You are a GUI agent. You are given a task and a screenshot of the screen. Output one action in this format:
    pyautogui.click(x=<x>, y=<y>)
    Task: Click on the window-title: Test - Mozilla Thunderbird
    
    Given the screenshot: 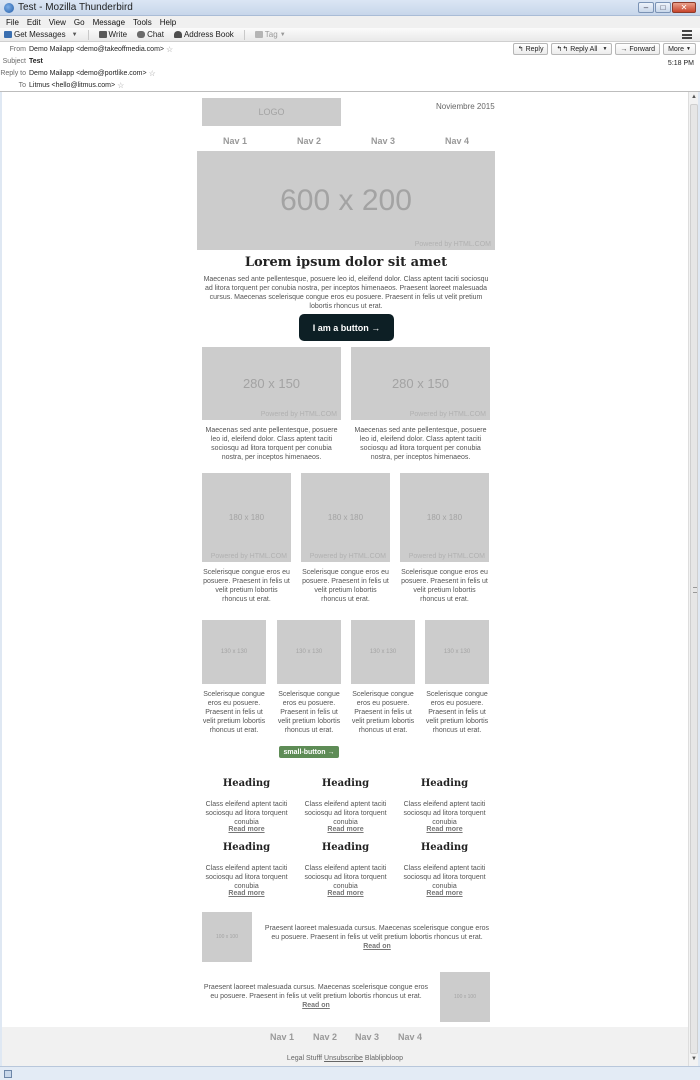 What is the action you would take?
    pyautogui.click(x=75, y=7)
    